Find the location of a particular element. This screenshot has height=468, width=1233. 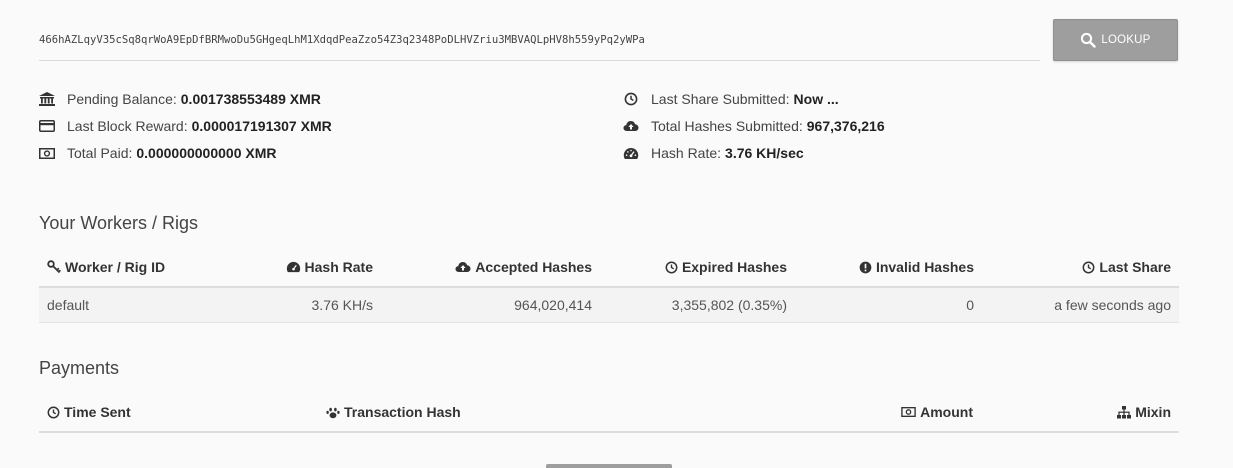

col-mixin: Mixin is located at coordinates (1144, 412).